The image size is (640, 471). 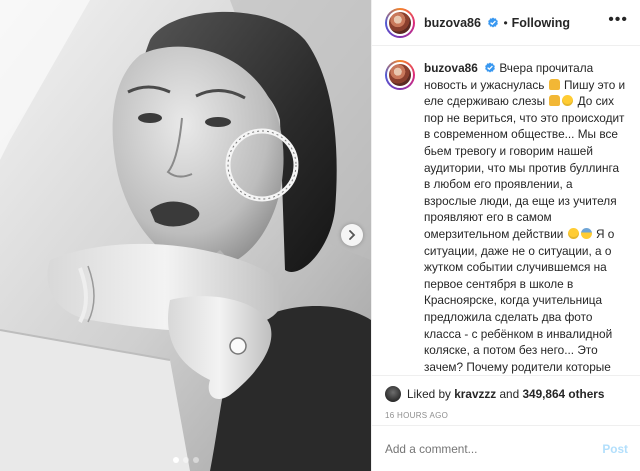 I want to click on post-comment-button: Post, so click(x=615, y=449).